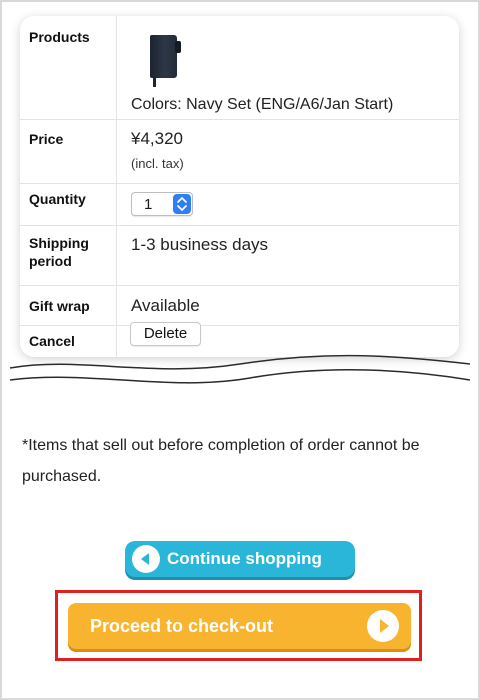 This screenshot has width=480, height=700. Describe the element at coordinates (148, 204) in the screenshot. I see `quantity-value: 1` at that location.